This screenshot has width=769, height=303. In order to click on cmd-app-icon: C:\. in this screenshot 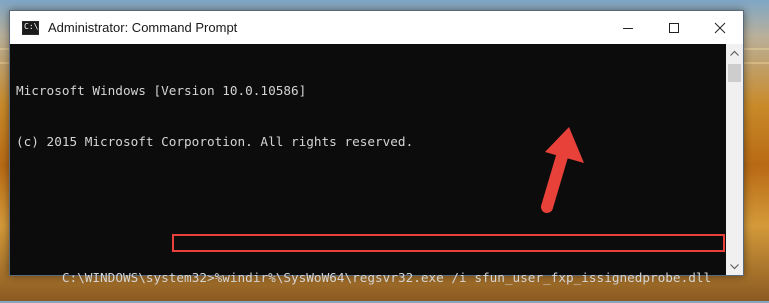, I will do `click(32, 27)`.